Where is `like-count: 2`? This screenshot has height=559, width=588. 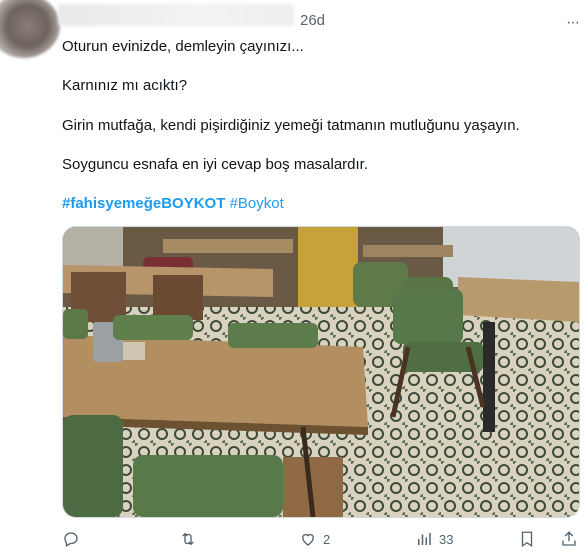 like-count: 2 is located at coordinates (327, 539).